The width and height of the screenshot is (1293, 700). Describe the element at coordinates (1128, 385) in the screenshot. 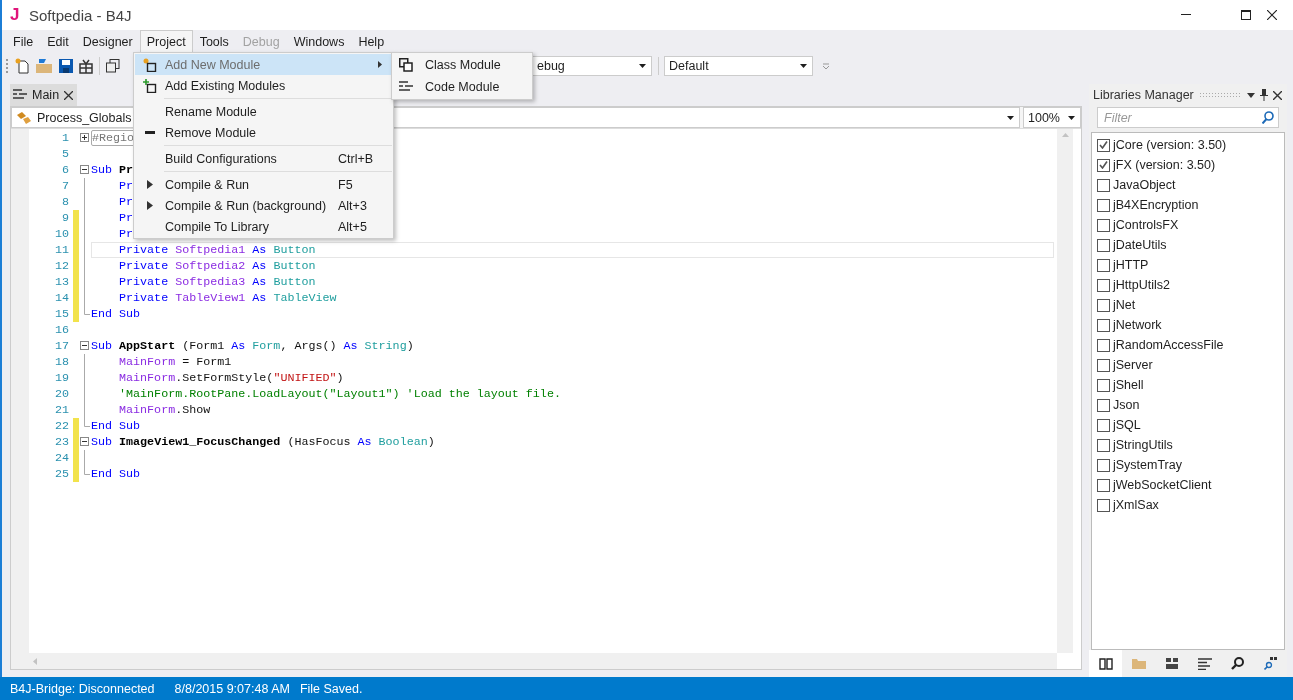

I see `library-name: jShell` at that location.